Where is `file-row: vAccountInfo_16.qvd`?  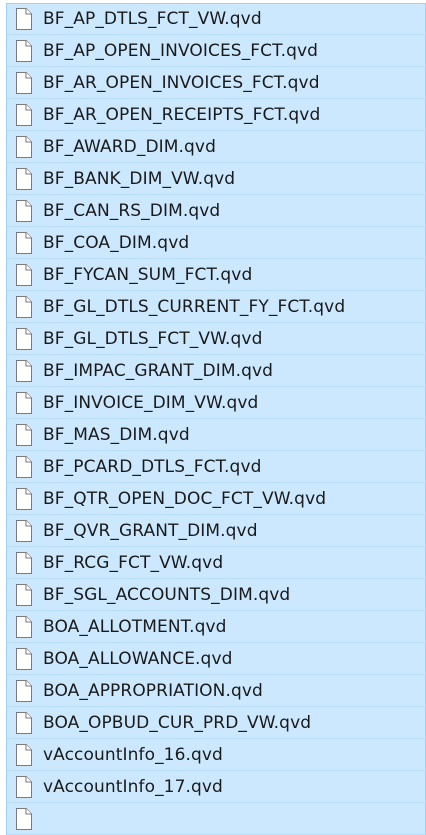
file-row: vAccountInfo_16.qvd is located at coordinates (216, 755).